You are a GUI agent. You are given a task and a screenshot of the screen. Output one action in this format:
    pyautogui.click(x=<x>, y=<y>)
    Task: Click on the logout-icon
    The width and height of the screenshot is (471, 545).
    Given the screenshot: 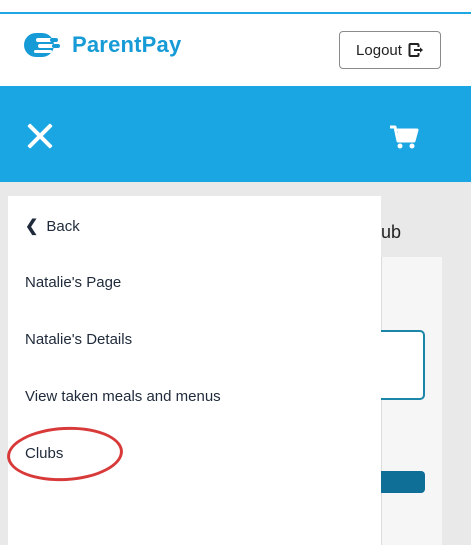 What is the action you would take?
    pyautogui.click(x=415, y=50)
    